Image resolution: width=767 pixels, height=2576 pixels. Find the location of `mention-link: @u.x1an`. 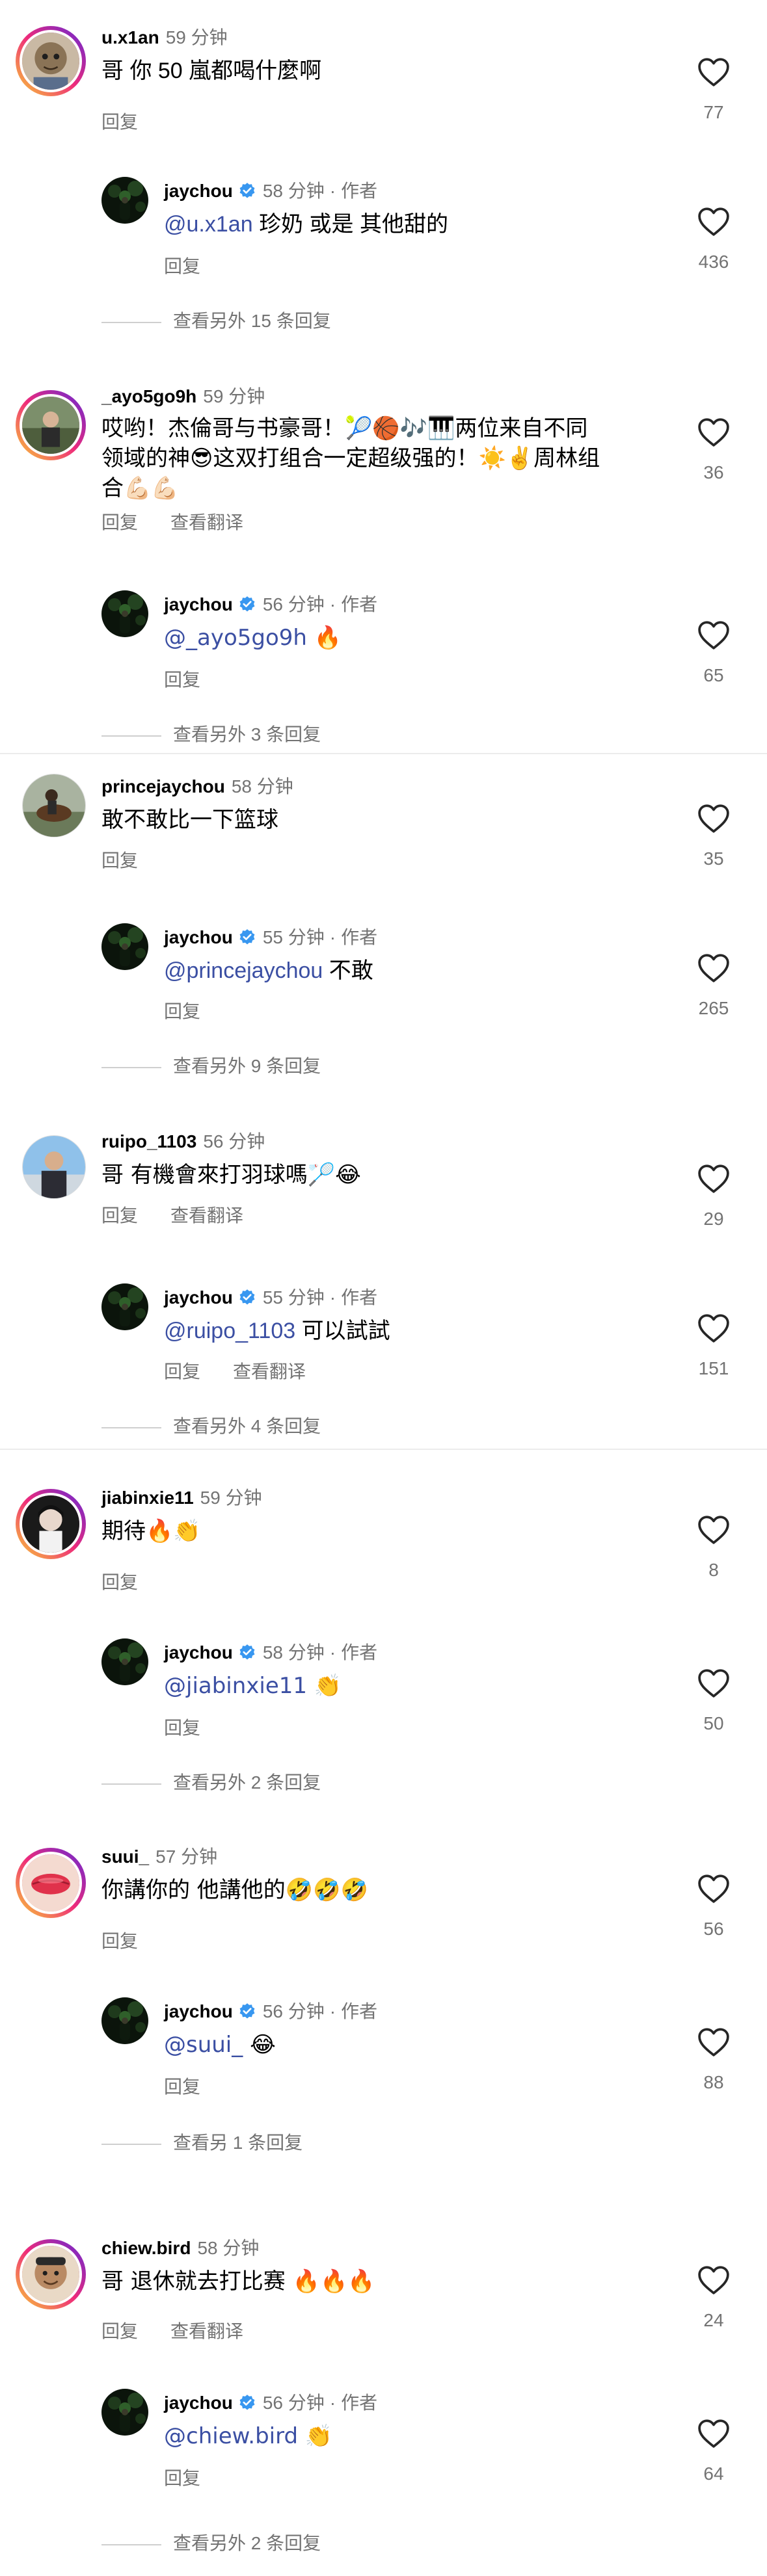

mention-link: @u.x1an is located at coordinates (208, 224).